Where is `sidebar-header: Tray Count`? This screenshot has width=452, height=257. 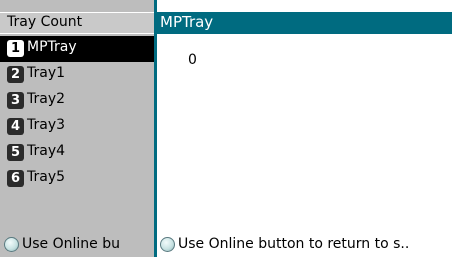
sidebar-header: Tray Count is located at coordinates (77, 23).